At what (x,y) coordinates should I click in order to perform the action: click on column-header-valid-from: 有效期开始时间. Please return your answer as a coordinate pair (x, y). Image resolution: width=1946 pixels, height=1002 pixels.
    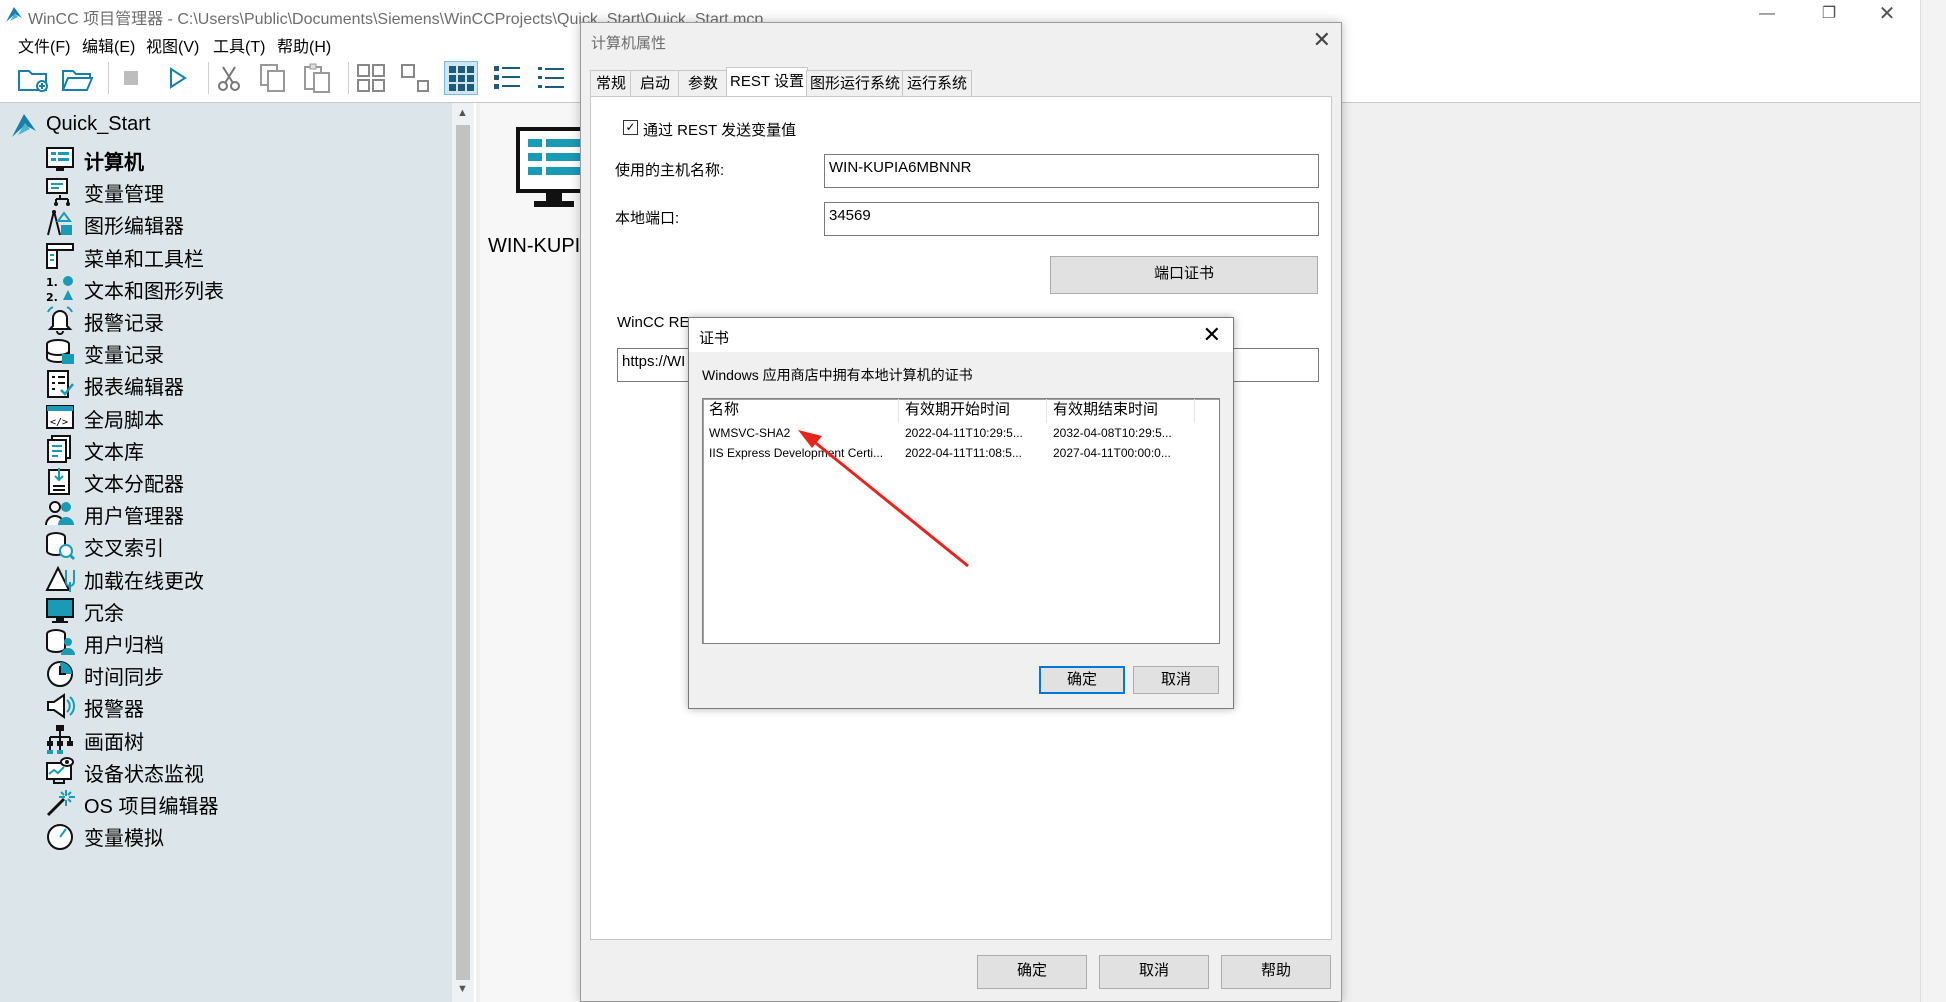
    Looking at the image, I should click on (973, 411).